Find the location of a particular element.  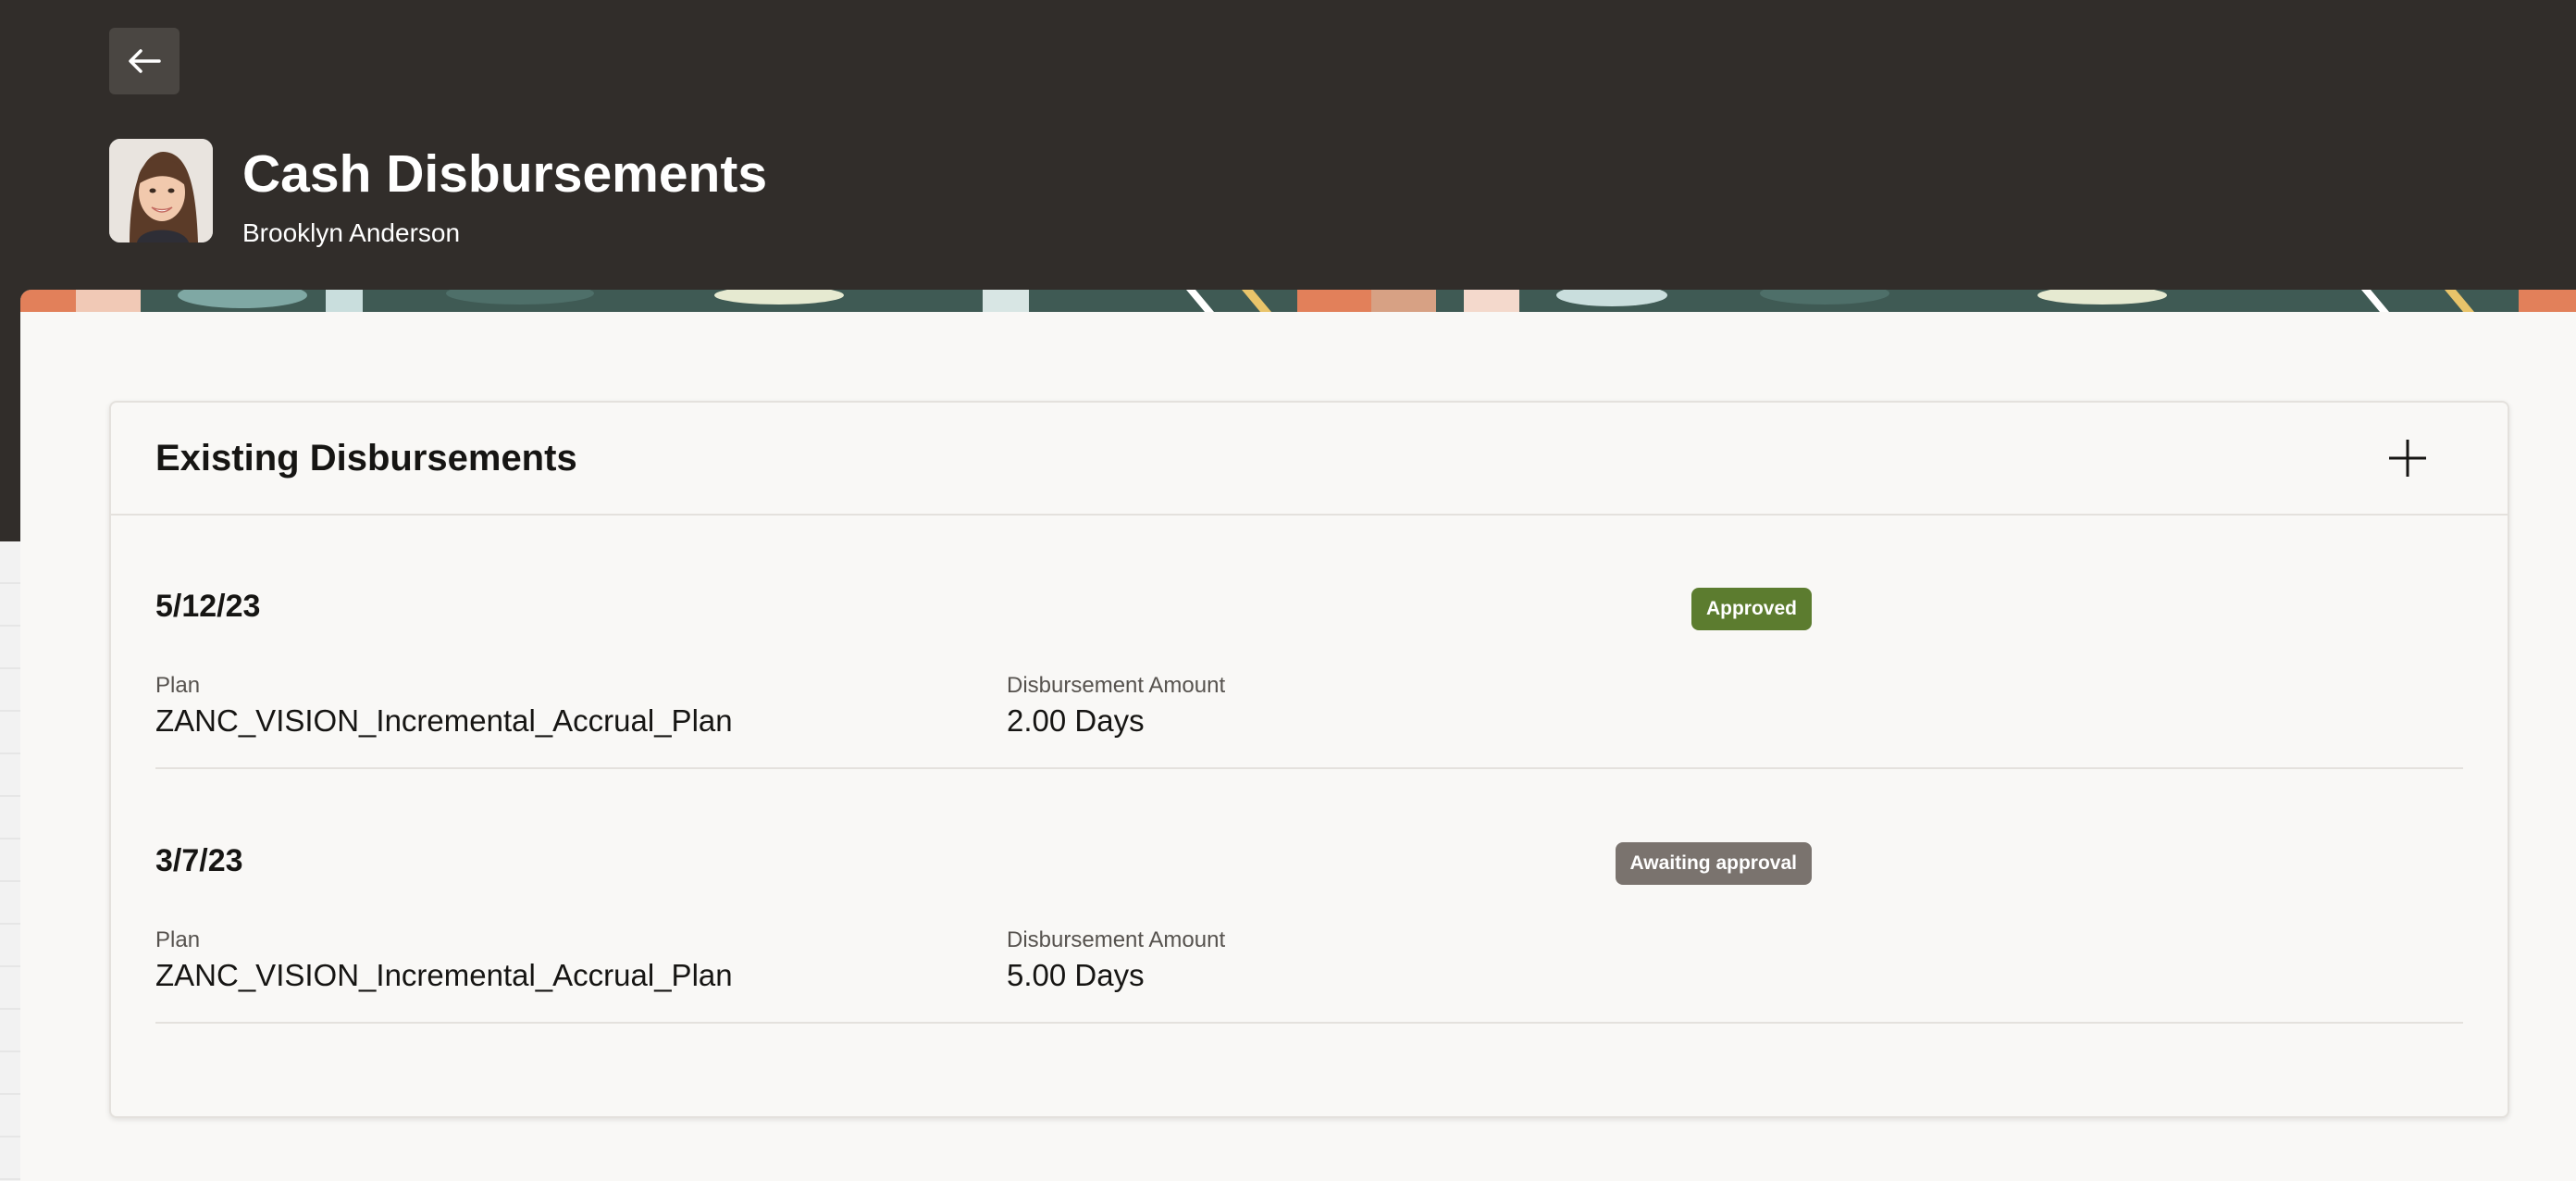

card-title: Existing Disbursements is located at coordinates (366, 459).